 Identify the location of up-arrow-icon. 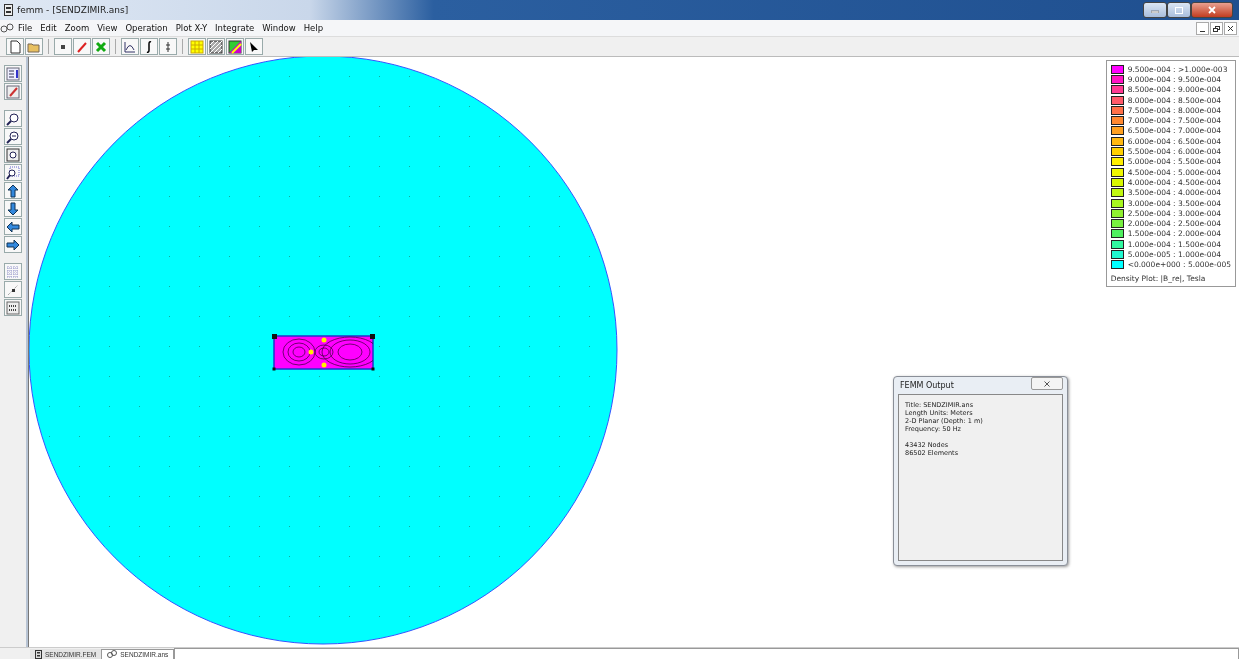
(13, 190).